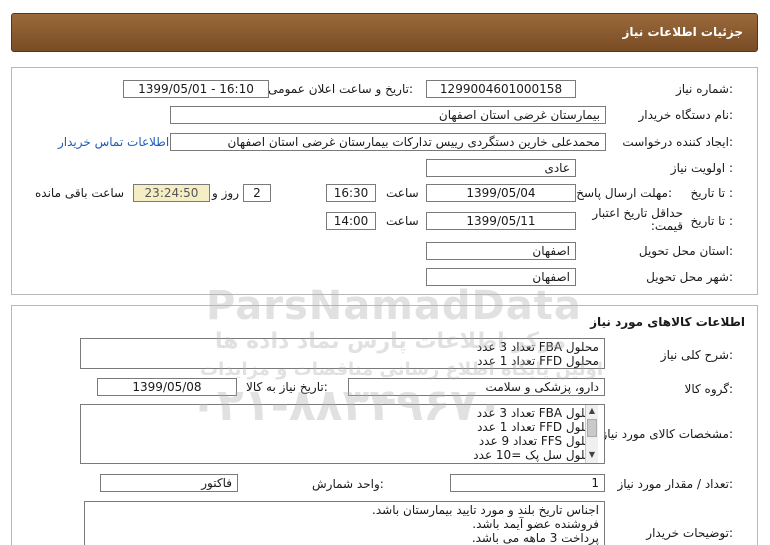 This screenshot has height=545, width=770. Describe the element at coordinates (196, 89) in the screenshot. I see `announce-datetime-field: 1399/05/01 - 16:10` at that location.